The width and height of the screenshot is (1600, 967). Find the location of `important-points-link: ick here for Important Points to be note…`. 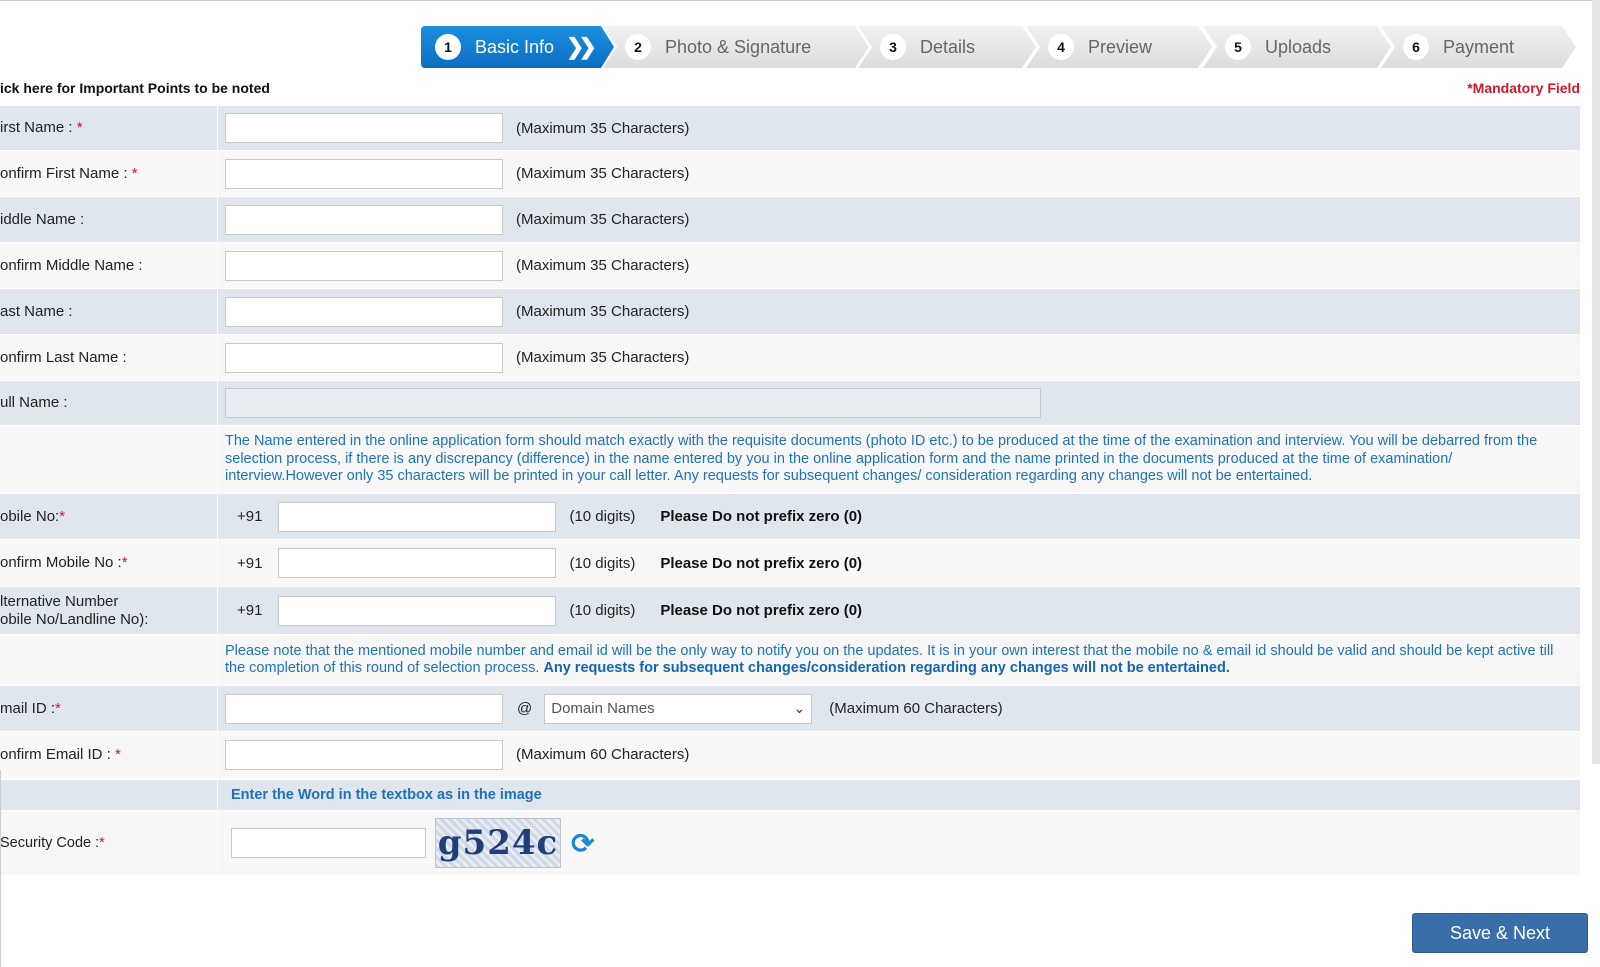

important-points-link: ick here for Important Points to be note… is located at coordinates (135, 88).